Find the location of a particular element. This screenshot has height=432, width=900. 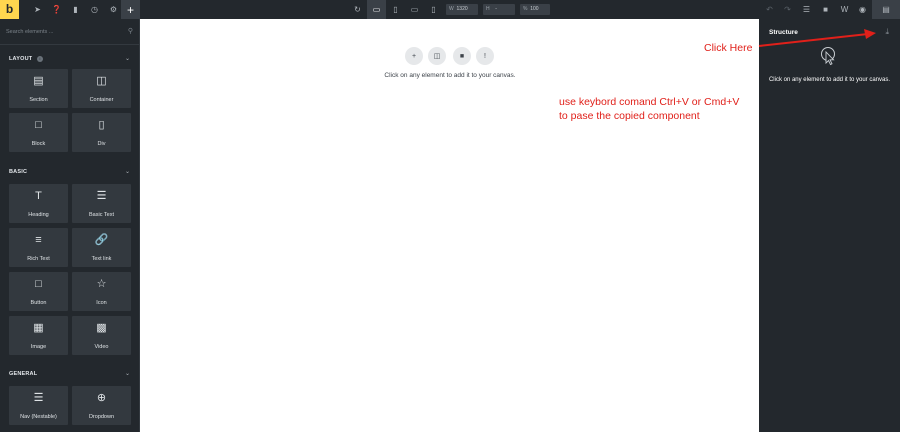

tablet-portrait-icon: ▯ is located at coordinates (395, 9).